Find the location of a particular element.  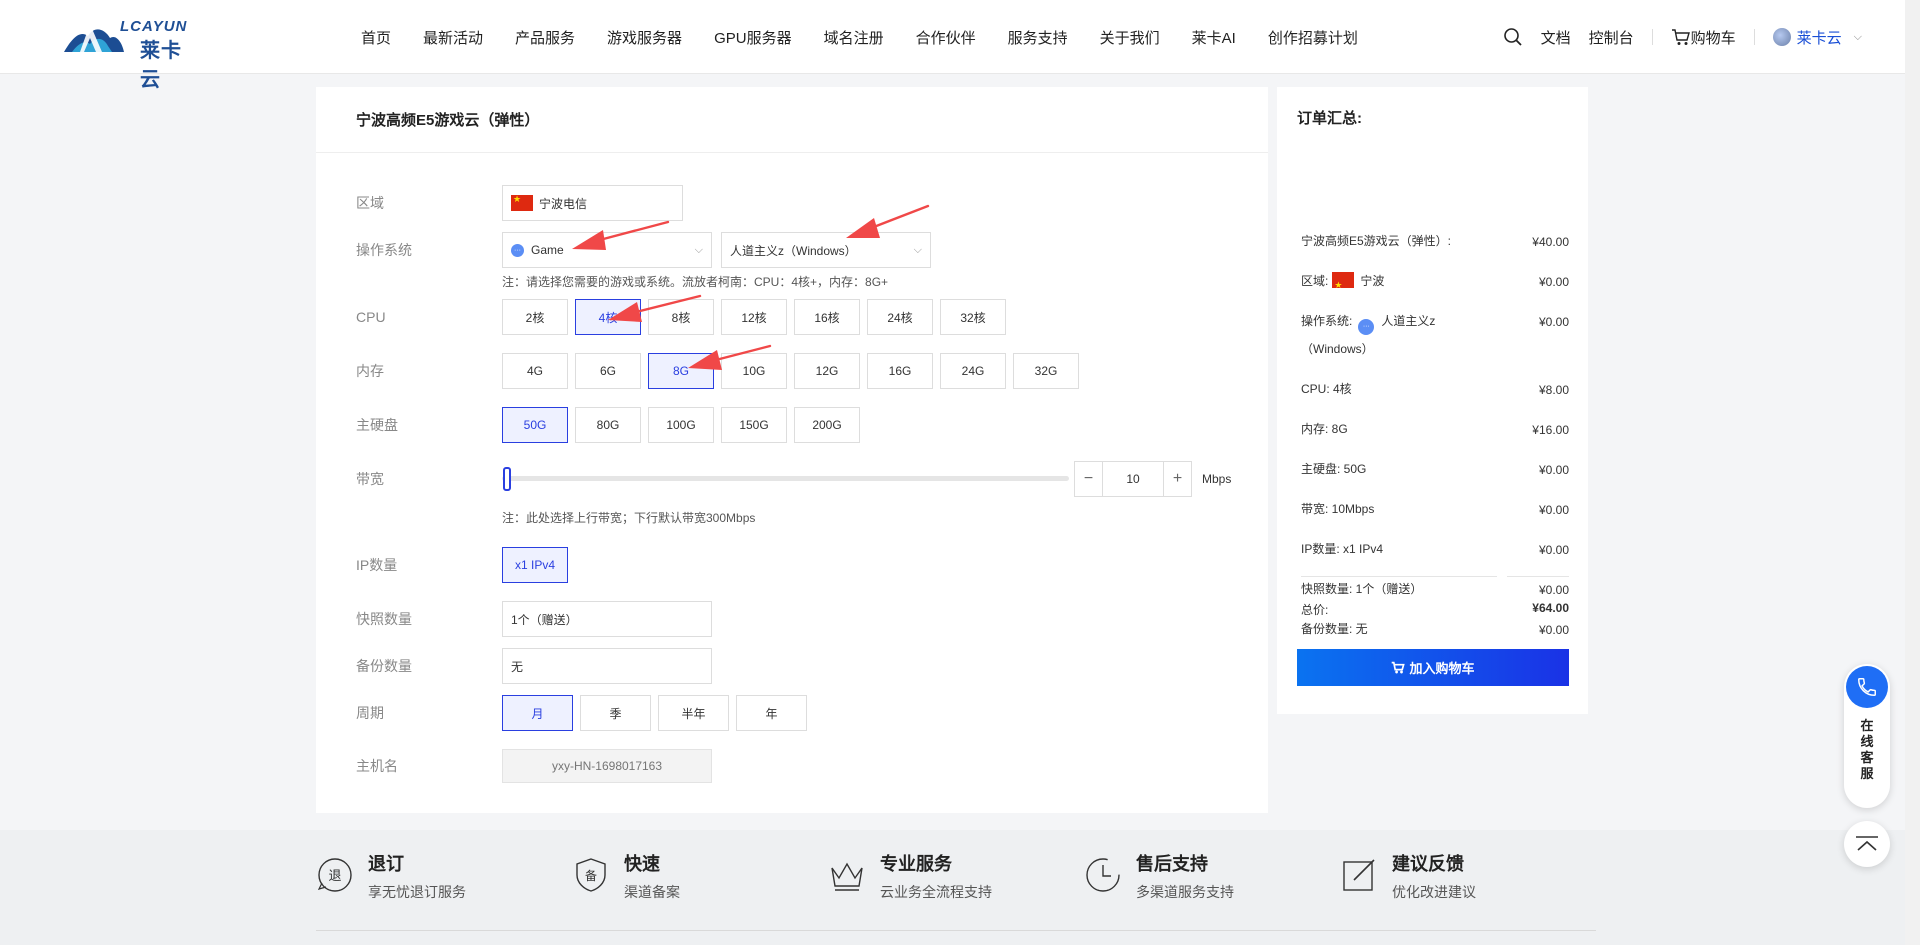

backup-select: 无 is located at coordinates (607, 666).